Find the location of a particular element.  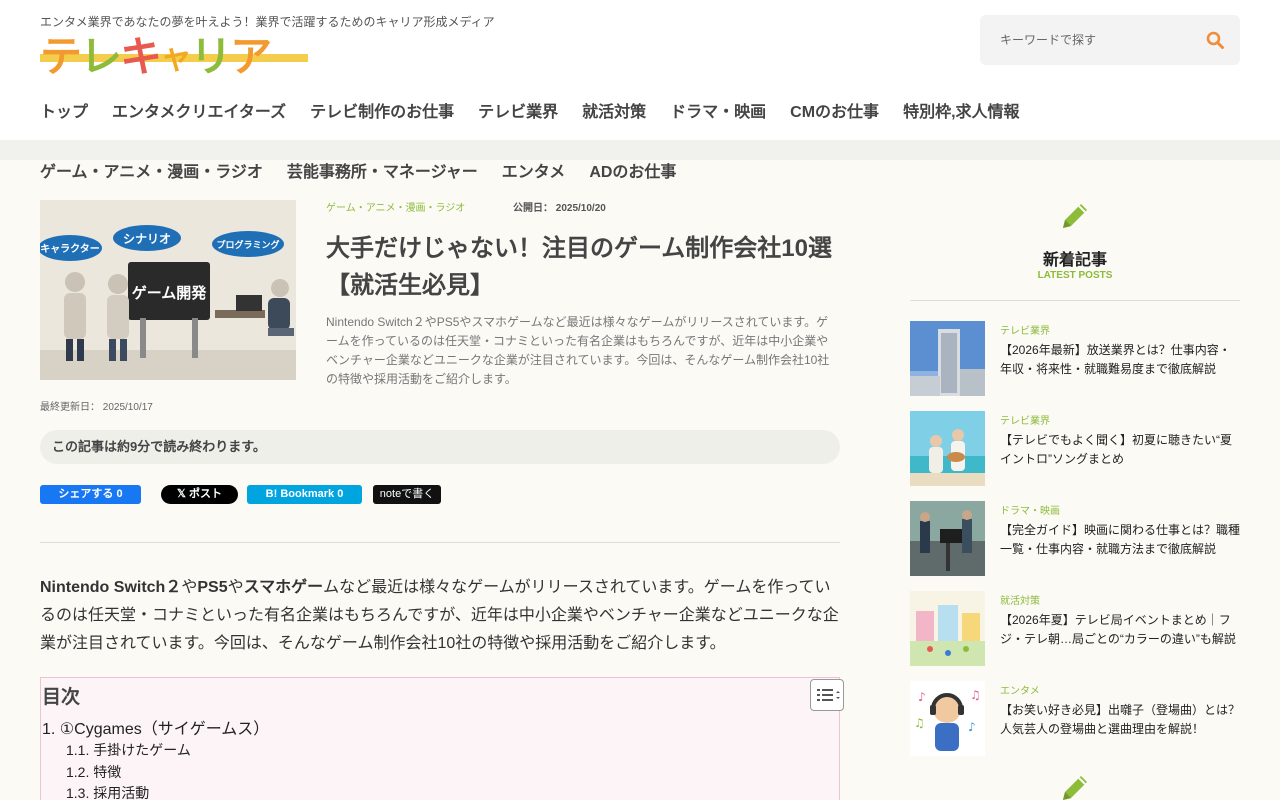

search-input is located at coordinates (1085, 40).